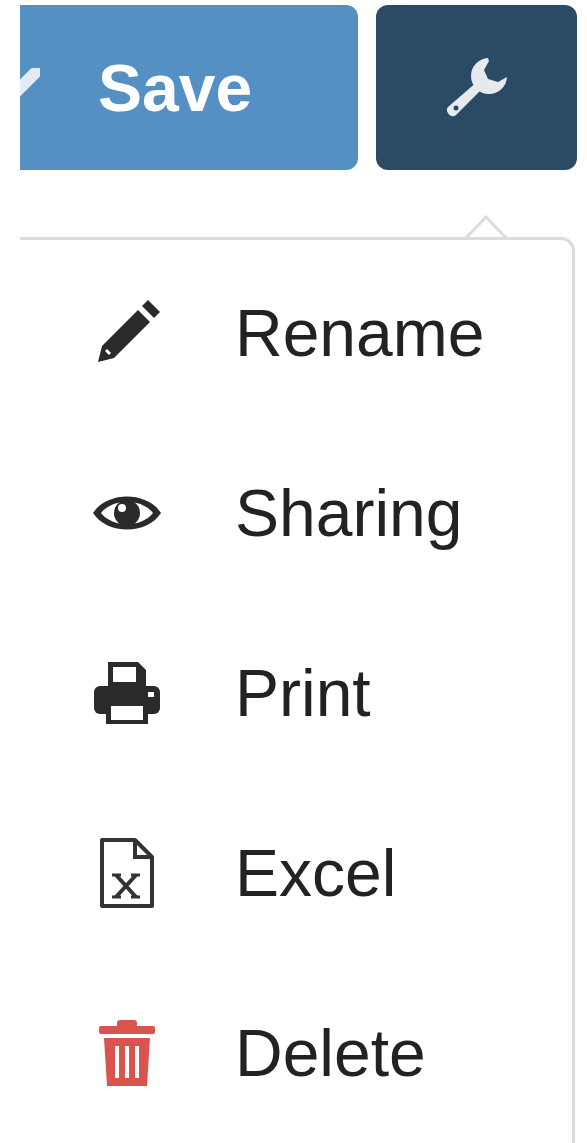 The height and width of the screenshot is (1143, 587). I want to click on menu-item: Excel, so click(316, 873).